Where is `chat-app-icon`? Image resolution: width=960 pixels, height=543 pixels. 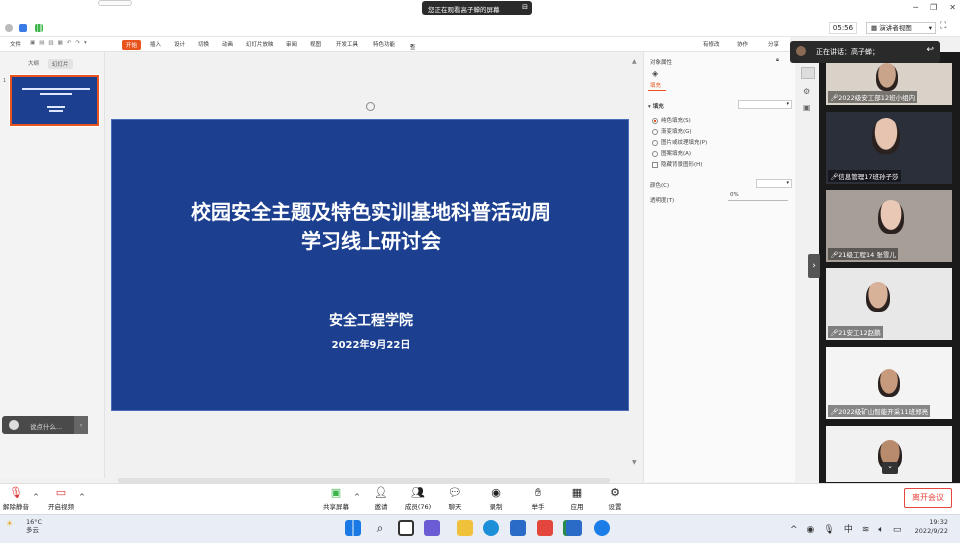 chat-app-icon is located at coordinates (432, 528).